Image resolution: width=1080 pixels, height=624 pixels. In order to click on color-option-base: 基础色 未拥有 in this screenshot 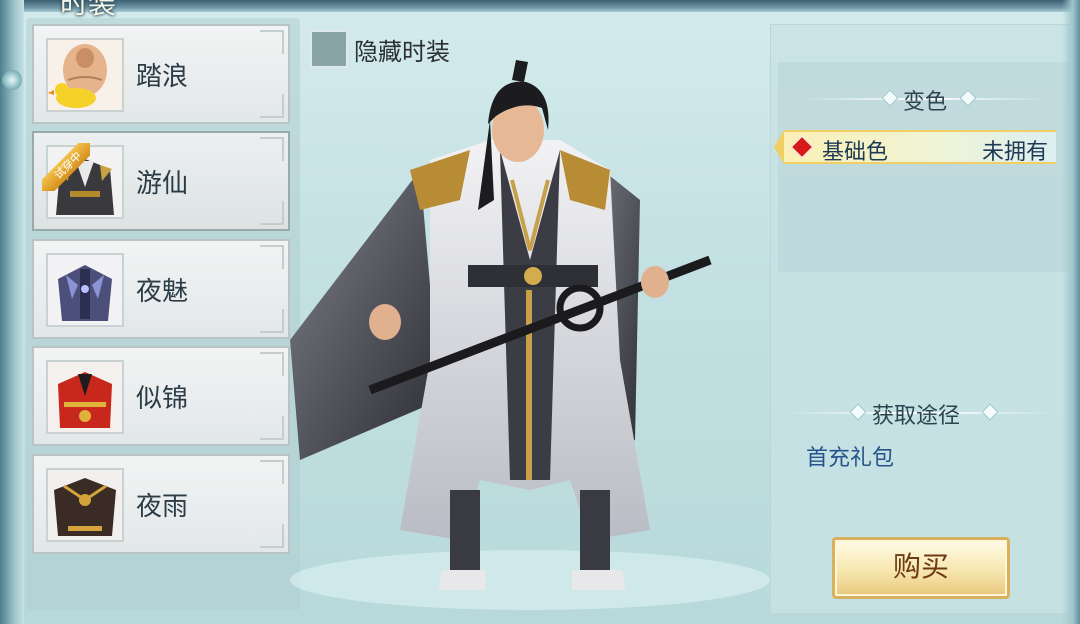, I will do `click(915, 147)`.